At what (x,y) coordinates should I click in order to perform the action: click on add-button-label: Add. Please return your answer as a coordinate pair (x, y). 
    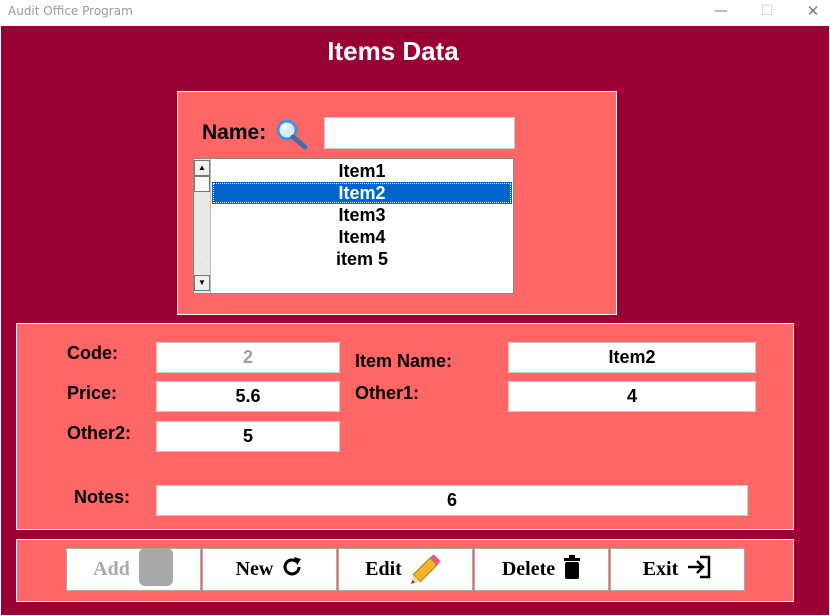
    Looking at the image, I should click on (111, 569).